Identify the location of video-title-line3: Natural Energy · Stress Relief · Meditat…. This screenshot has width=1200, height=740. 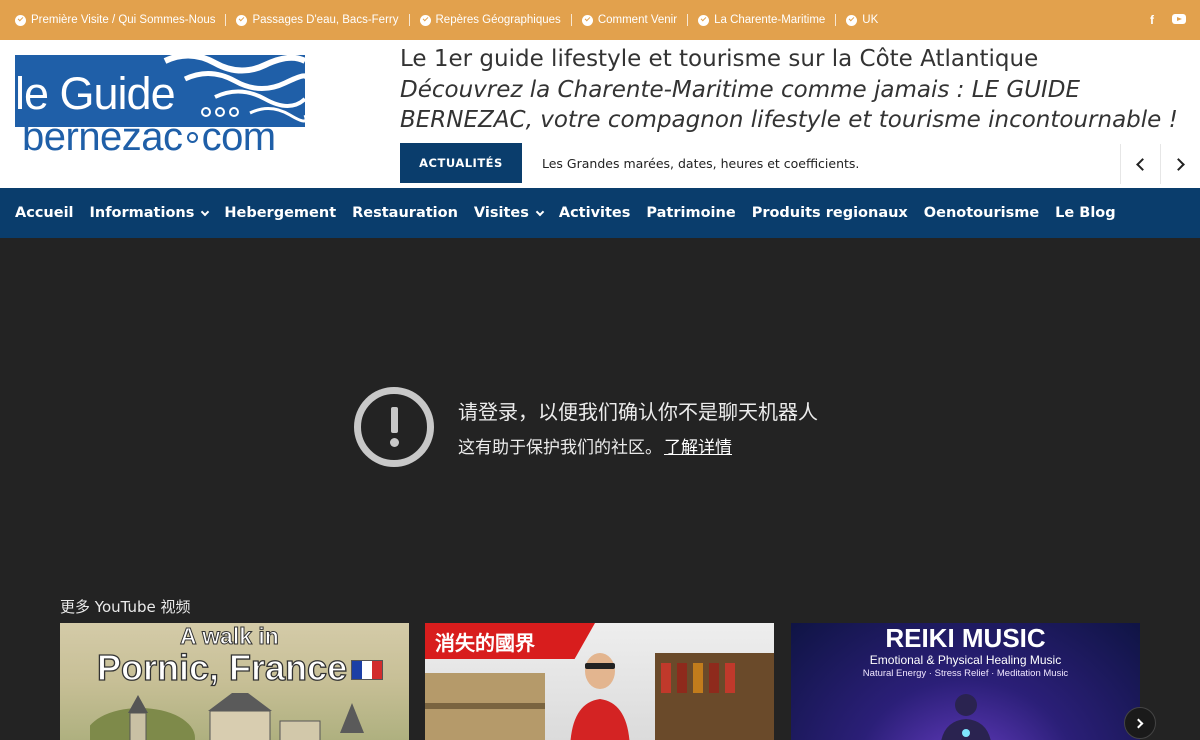
(965, 673).